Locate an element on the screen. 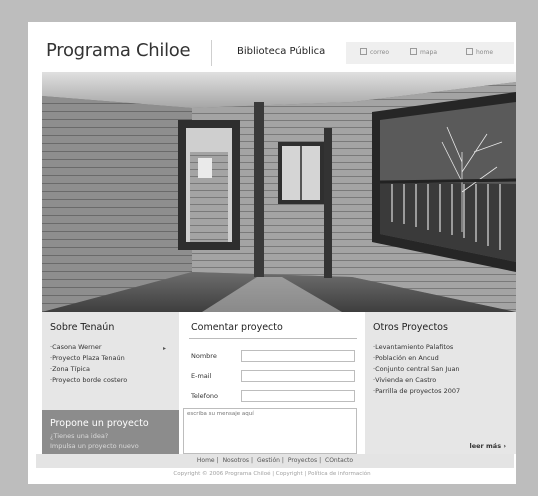  home-link: home is located at coordinates (479, 52).